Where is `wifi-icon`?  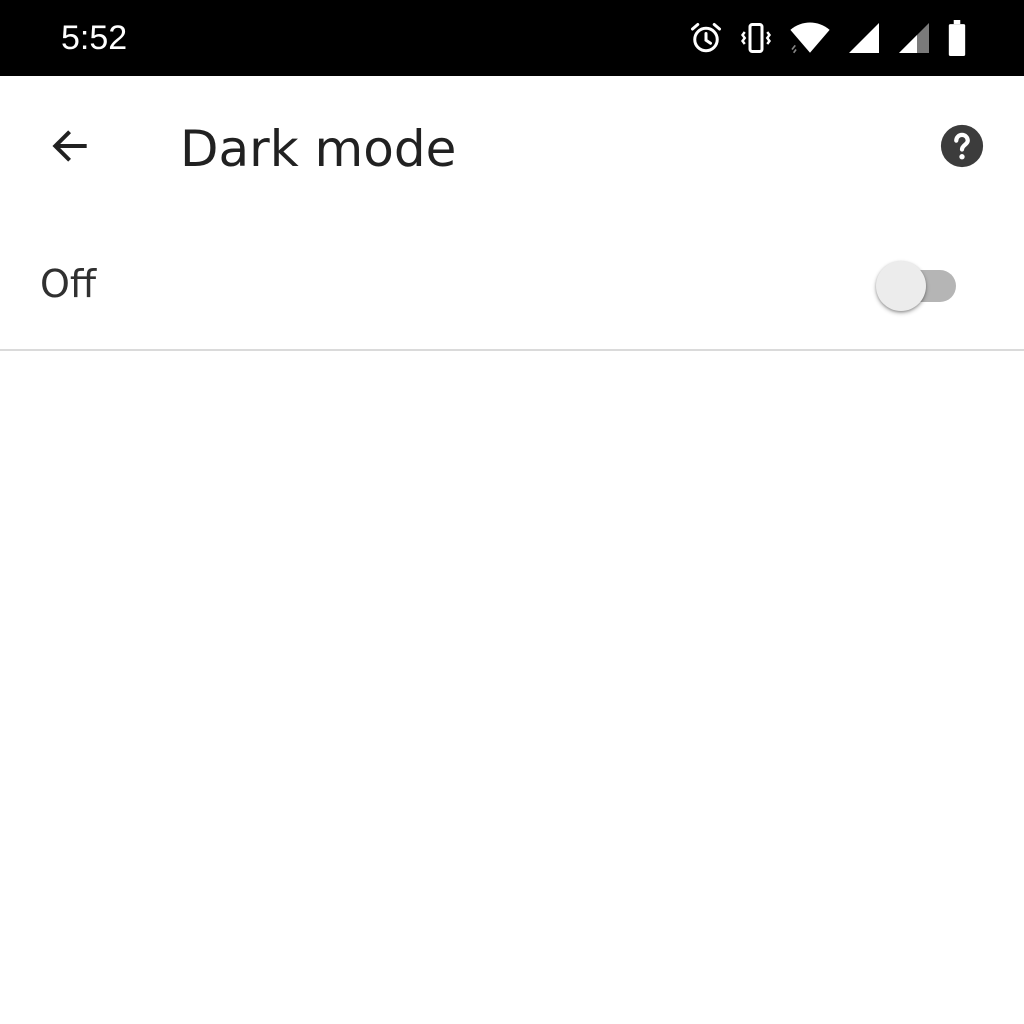 wifi-icon is located at coordinates (810, 38).